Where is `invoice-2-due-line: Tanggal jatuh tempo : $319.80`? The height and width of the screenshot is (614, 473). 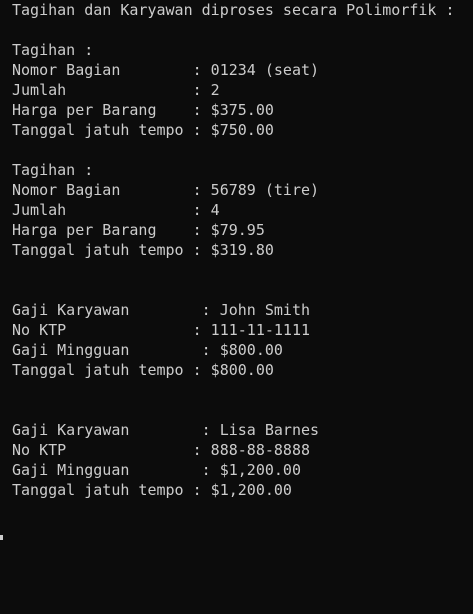 invoice-2-due-line: Tanggal jatuh tempo : $319.80 is located at coordinates (143, 250).